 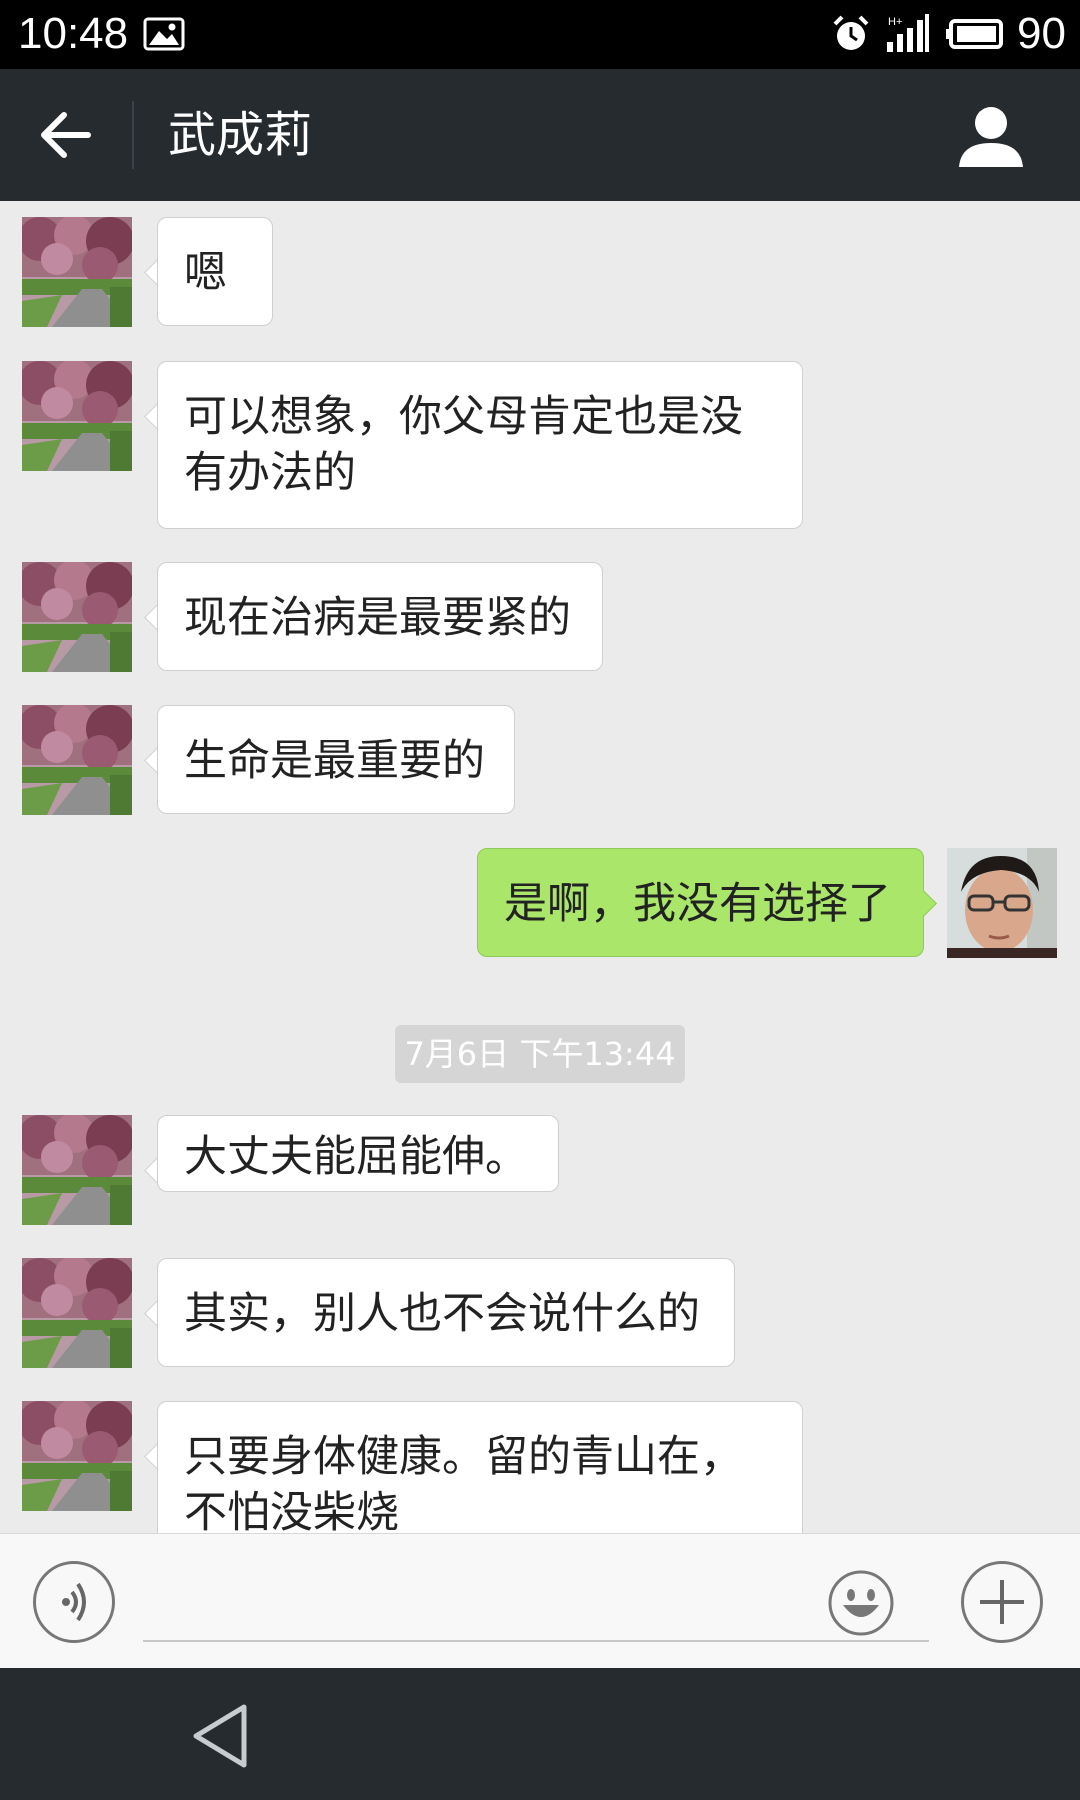 I want to click on message-incoming: 只要身体健康。留的青山在，不怕没柴烧, so click(x=540, y=1467).